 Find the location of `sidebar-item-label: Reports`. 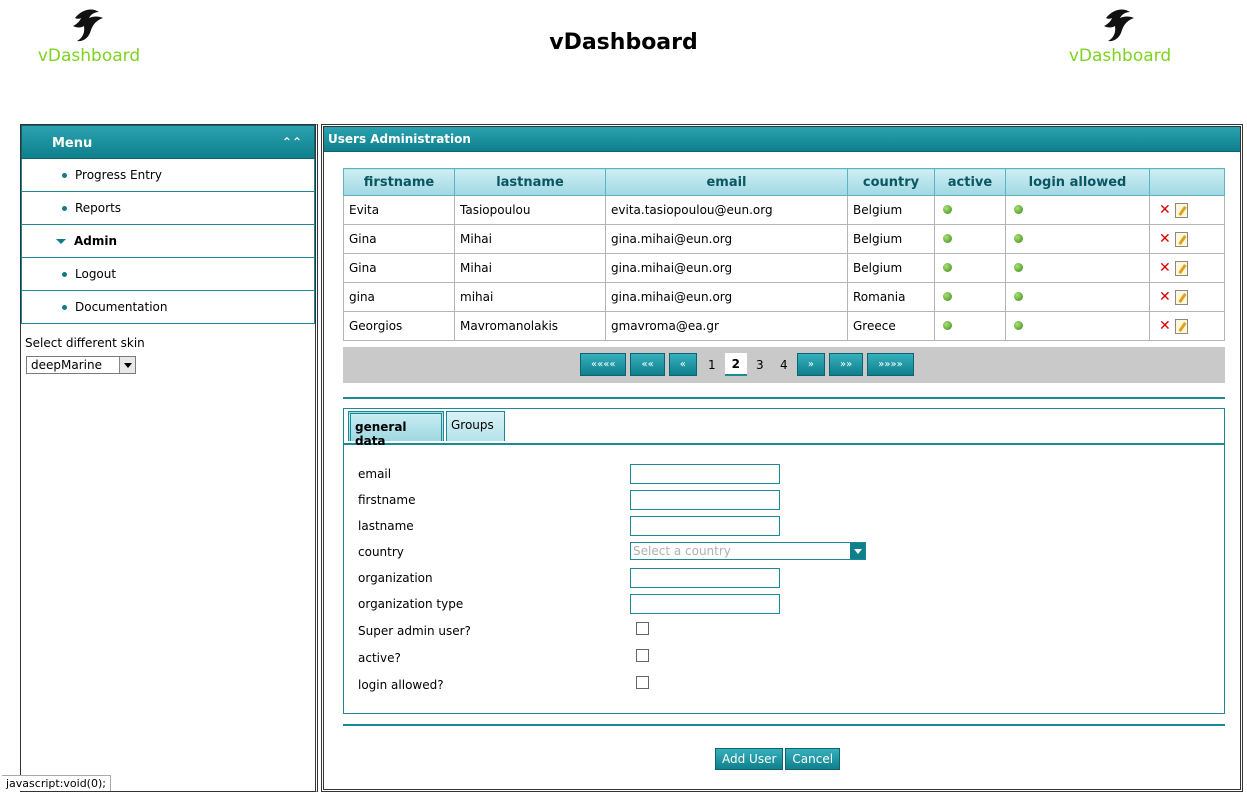

sidebar-item-label: Reports is located at coordinates (98, 208).